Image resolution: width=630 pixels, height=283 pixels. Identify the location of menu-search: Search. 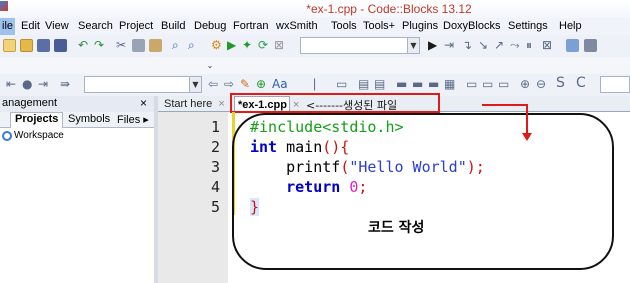
(95, 26).